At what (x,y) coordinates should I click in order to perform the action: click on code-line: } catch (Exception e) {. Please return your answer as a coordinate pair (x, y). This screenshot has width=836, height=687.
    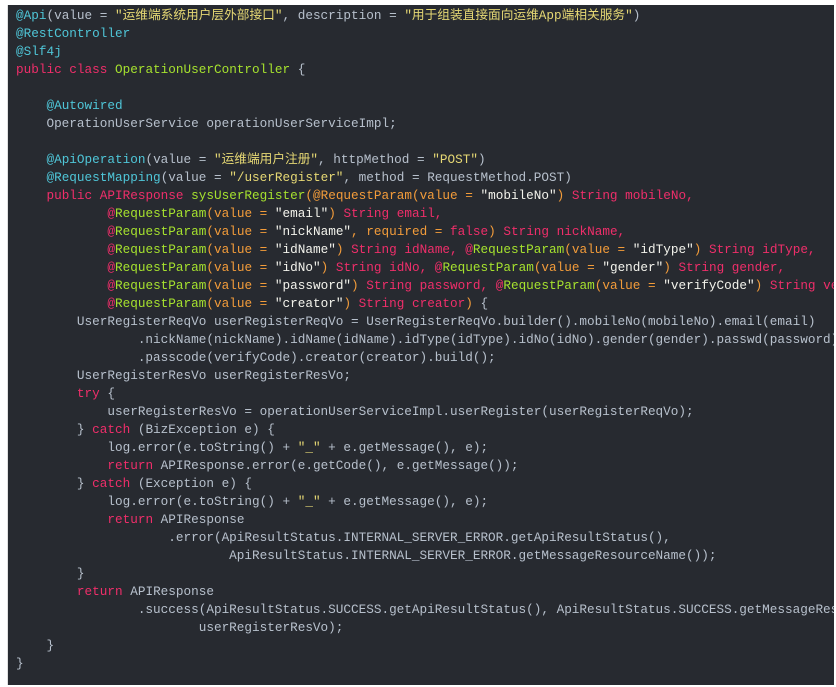
    Looking at the image, I should click on (425, 484).